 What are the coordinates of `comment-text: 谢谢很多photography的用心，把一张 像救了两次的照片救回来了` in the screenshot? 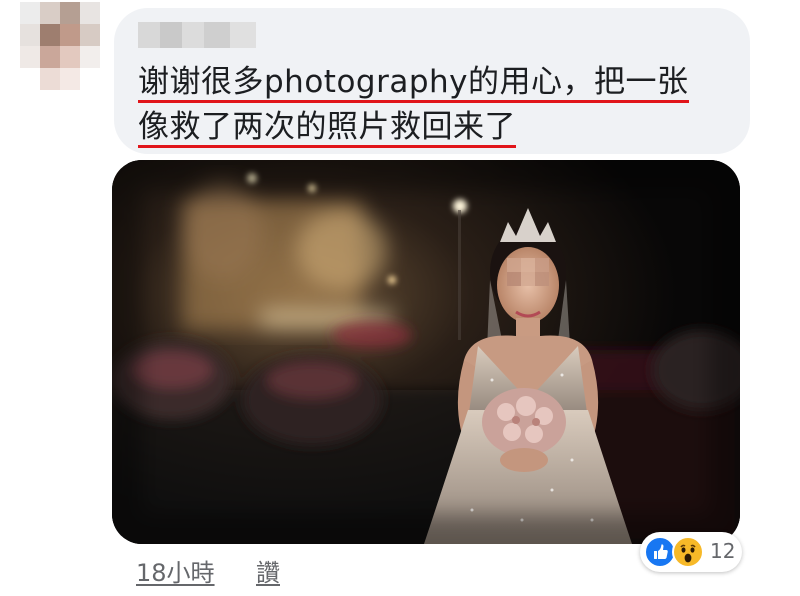 It's located at (438, 105).